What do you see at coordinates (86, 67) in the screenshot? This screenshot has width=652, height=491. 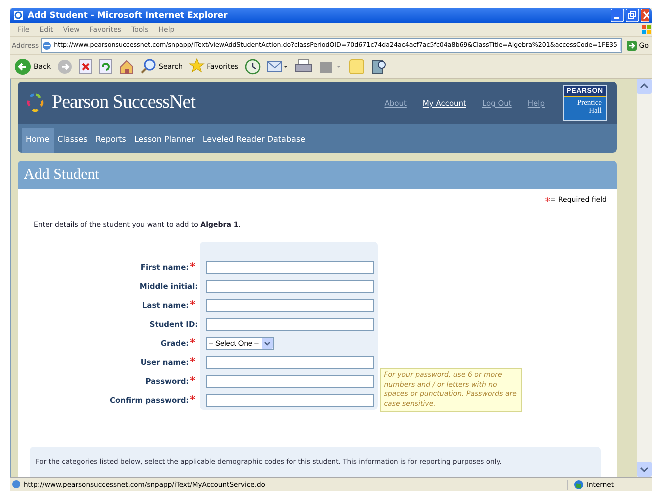 I see `stop-icon` at bounding box center [86, 67].